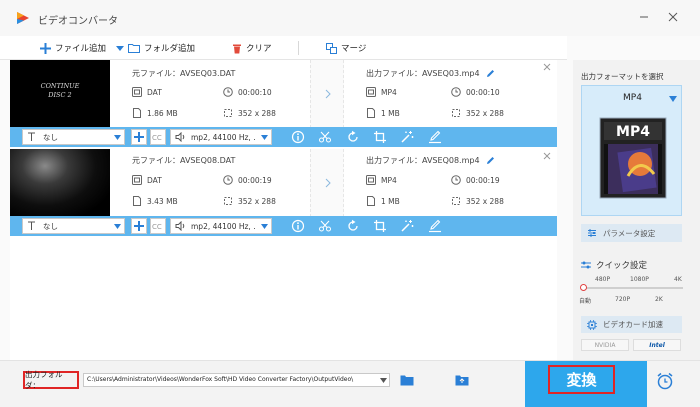  What do you see at coordinates (614, 265) in the screenshot?
I see `quick-setting-header: クイック設定` at bounding box center [614, 265].